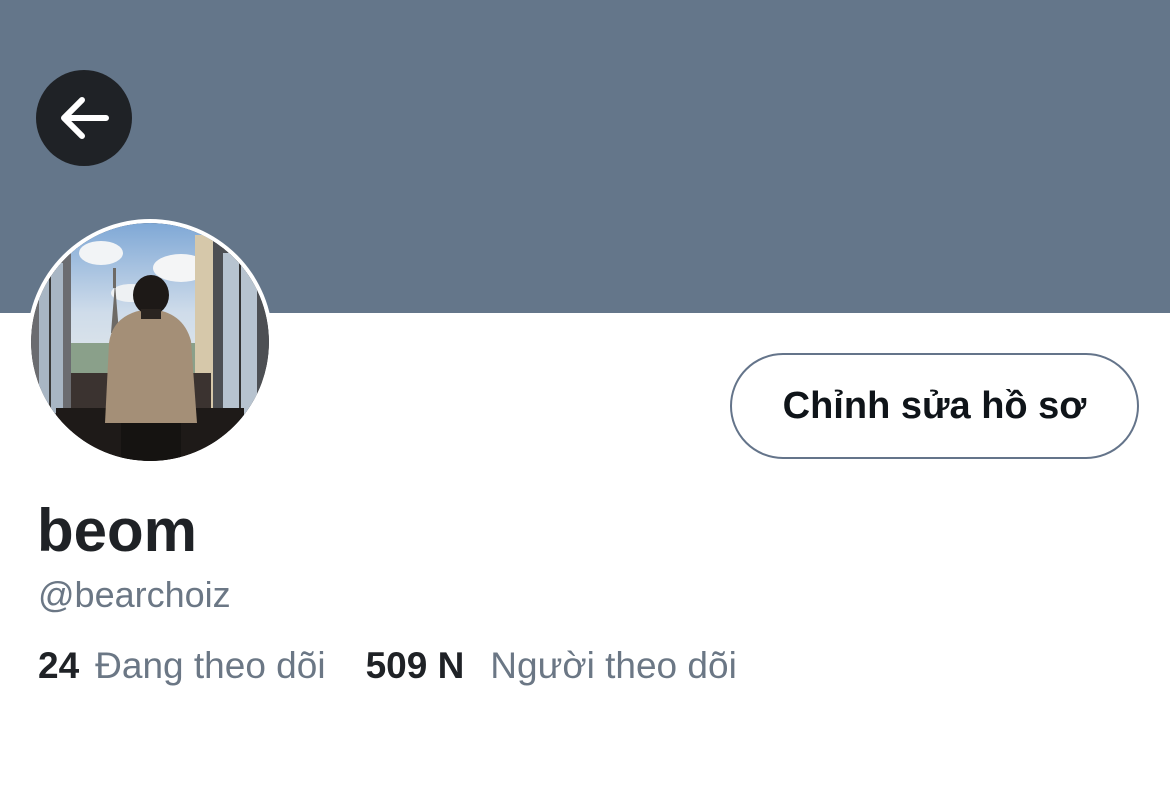  Describe the element at coordinates (210, 665) in the screenshot. I see `following-label: Đang theo dõi` at that location.